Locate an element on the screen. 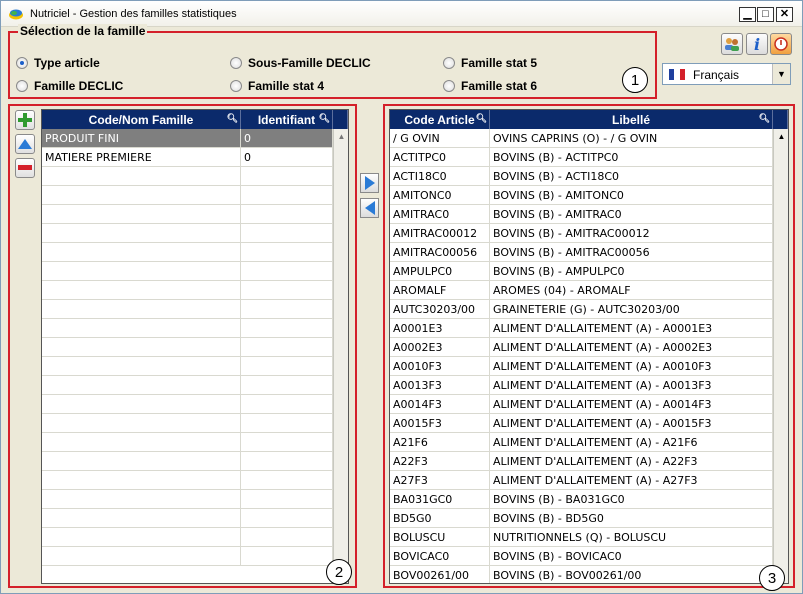 The height and width of the screenshot is (594, 803). cell-article-label: AROMES (04) - AROMALF is located at coordinates (631, 290).